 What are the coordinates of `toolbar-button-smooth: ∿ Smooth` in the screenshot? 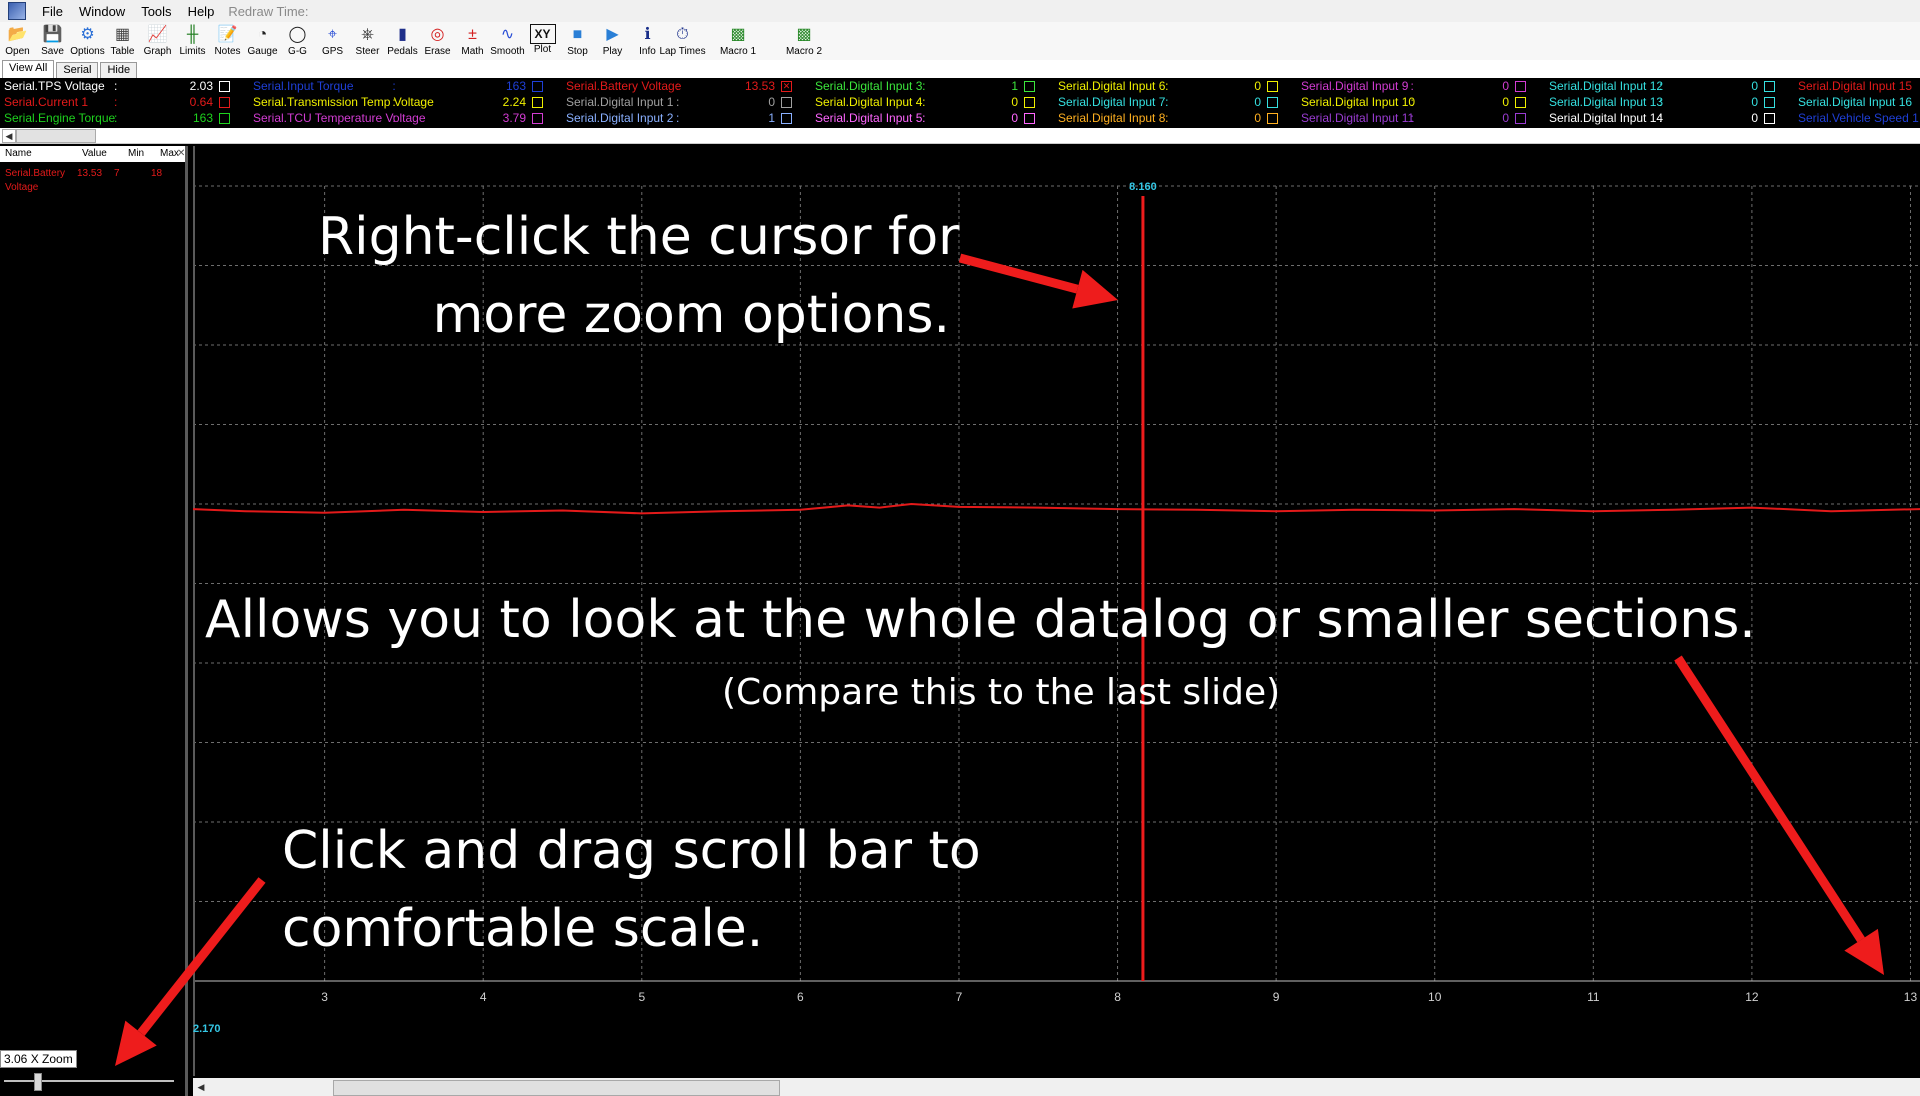 It's located at (507, 41).